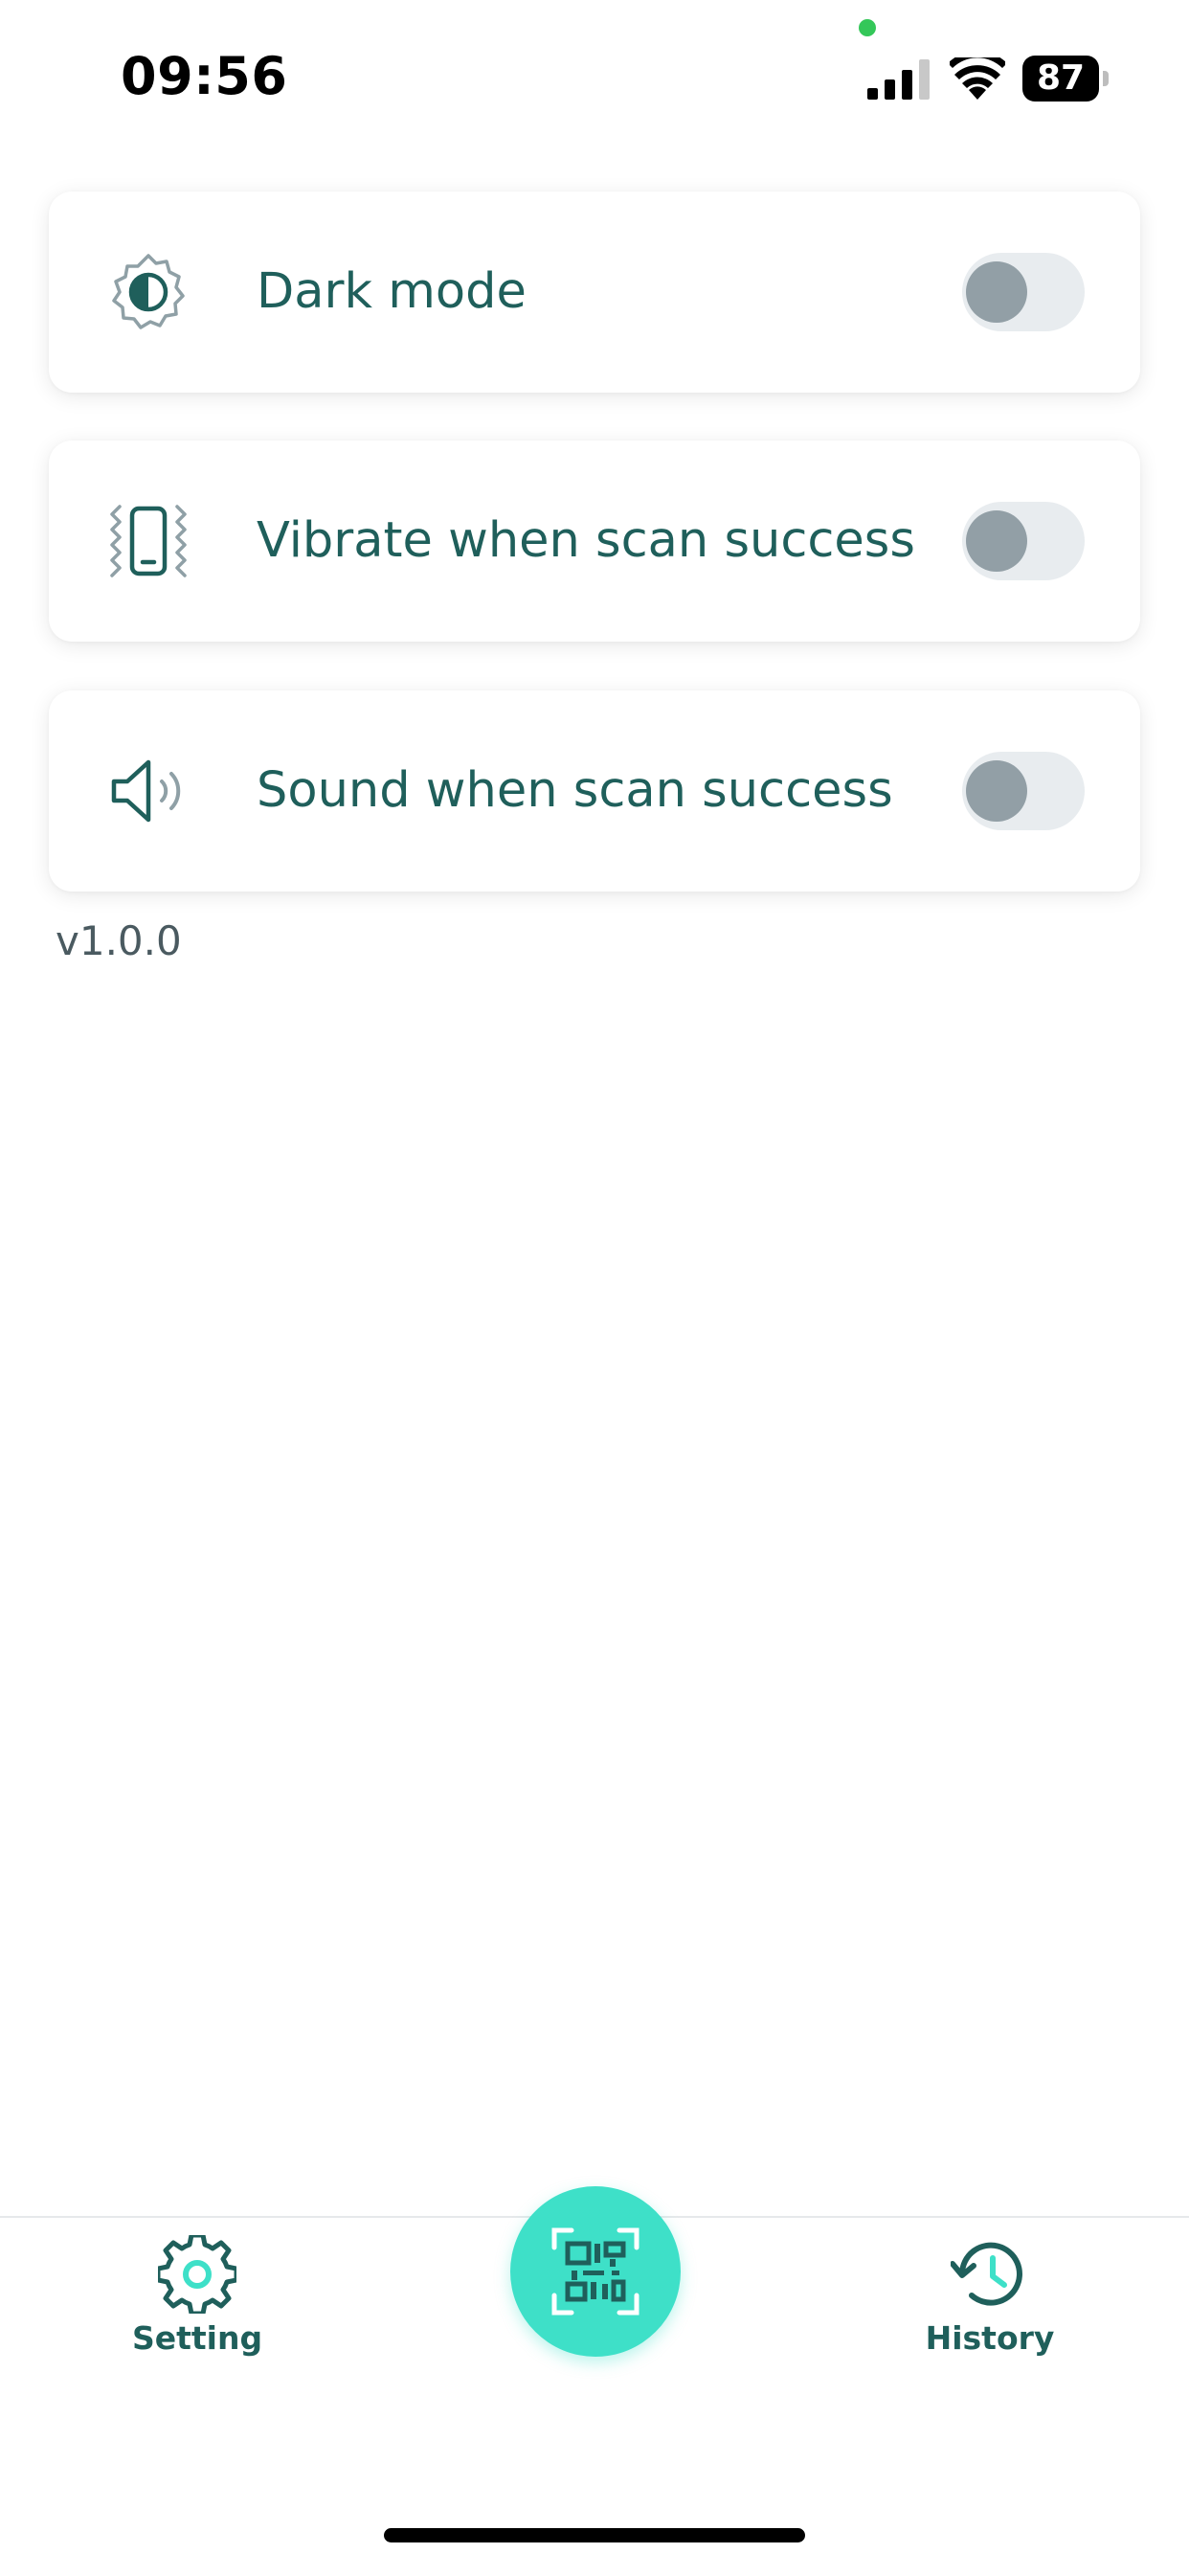  I want to click on home-indicator, so click(594, 2535).